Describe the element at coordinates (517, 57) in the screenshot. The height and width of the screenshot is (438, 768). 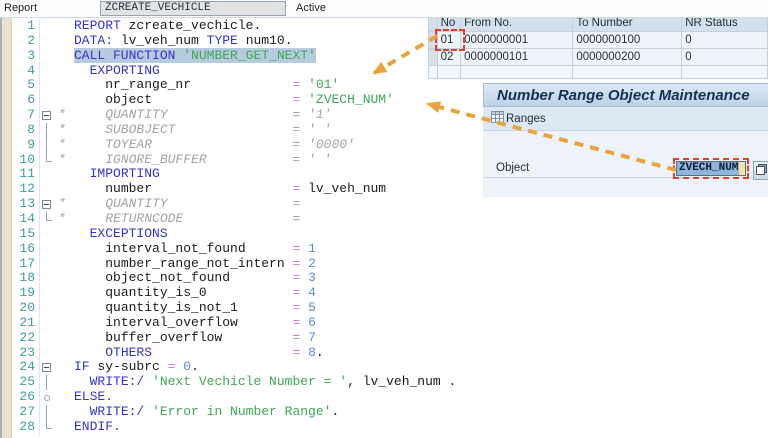
I see `table-cell-from: 0000000101` at that location.